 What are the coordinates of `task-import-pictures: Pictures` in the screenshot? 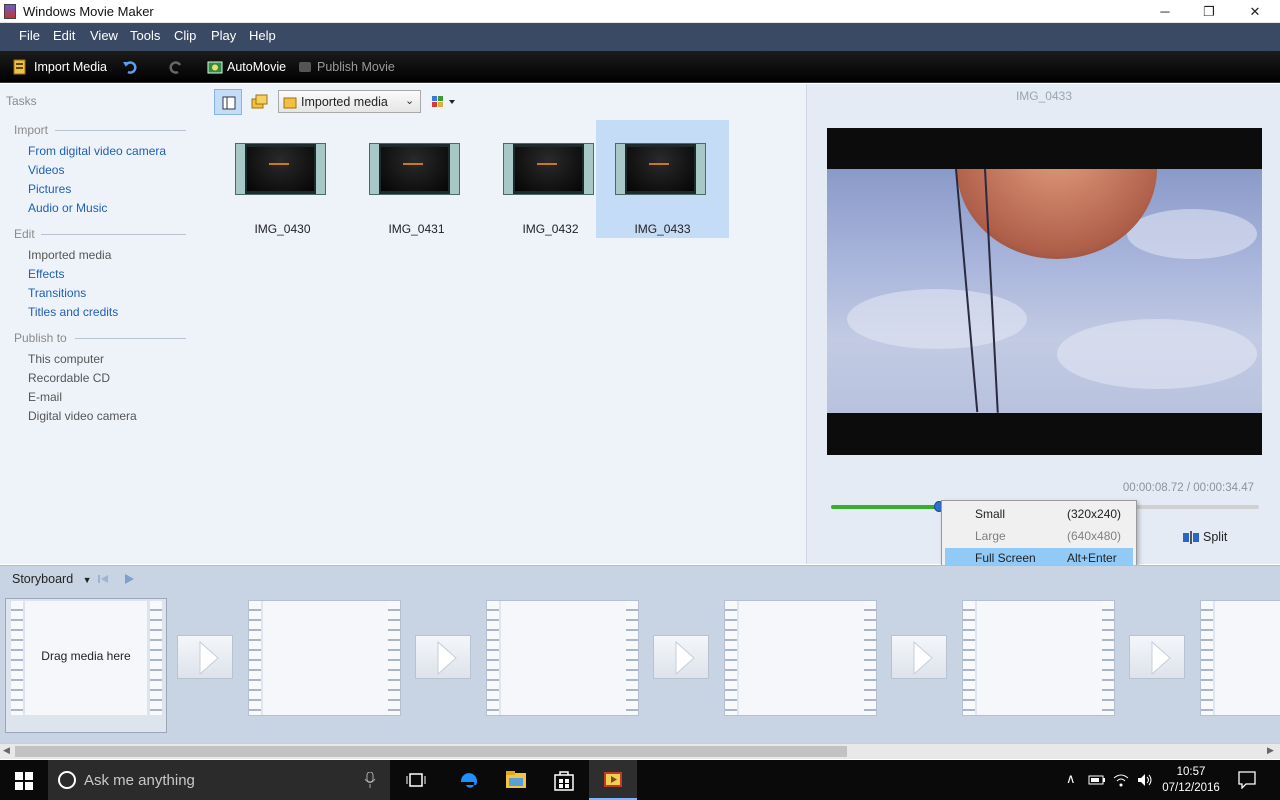 It's located at (49, 189).